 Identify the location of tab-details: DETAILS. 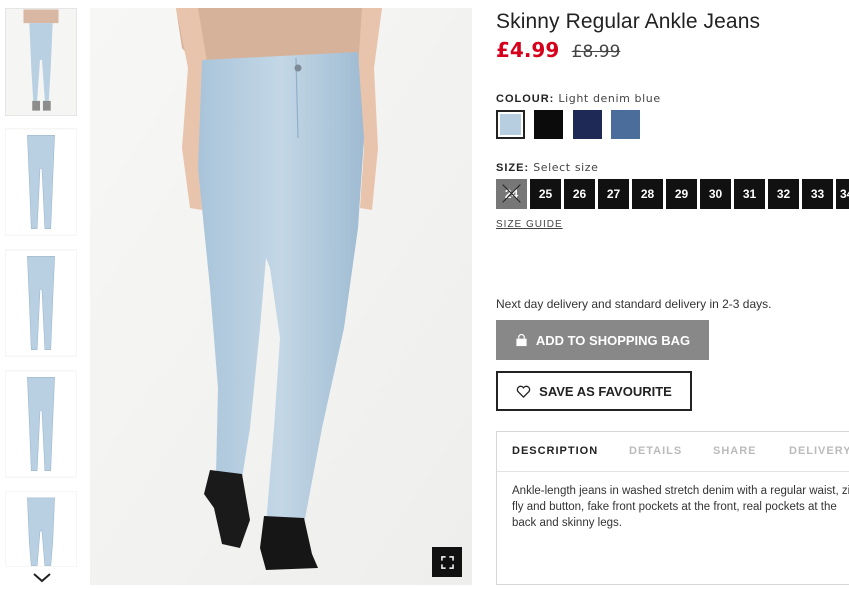
(655, 451).